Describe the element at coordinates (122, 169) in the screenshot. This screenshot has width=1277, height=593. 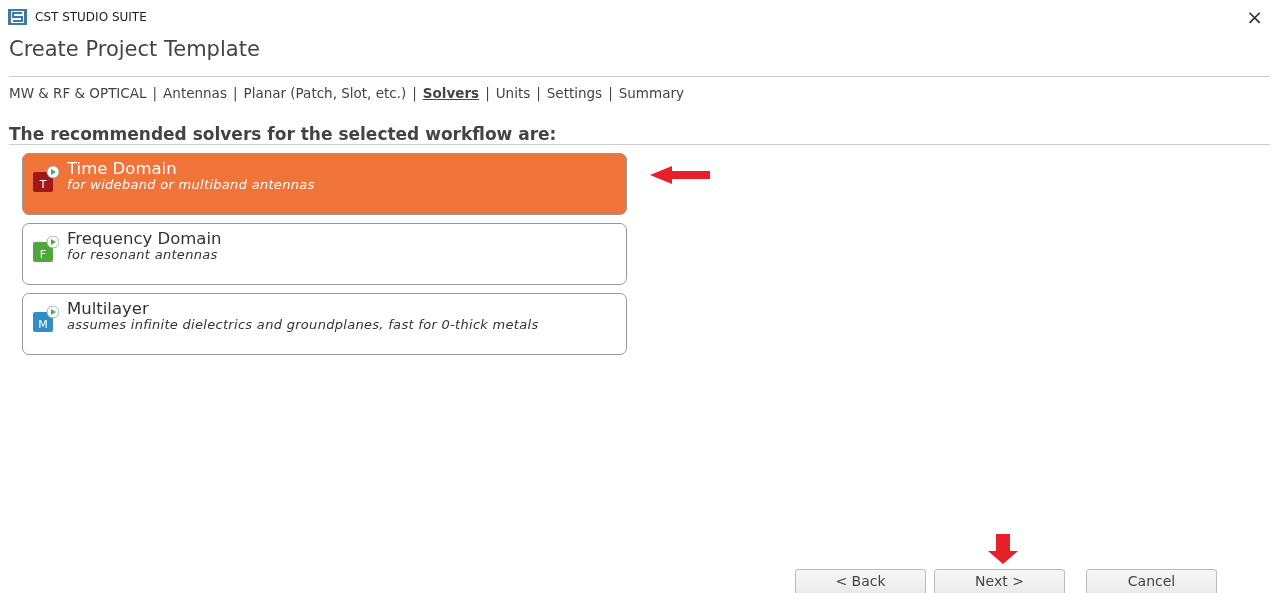
I see `solver-name: Time Domain` at that location.